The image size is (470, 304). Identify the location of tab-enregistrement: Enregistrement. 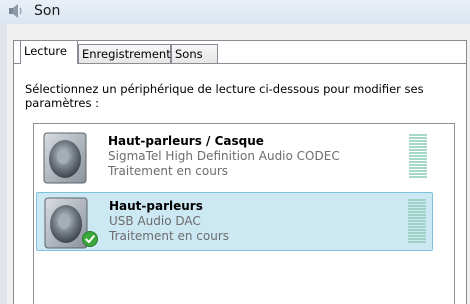
(124, 53).